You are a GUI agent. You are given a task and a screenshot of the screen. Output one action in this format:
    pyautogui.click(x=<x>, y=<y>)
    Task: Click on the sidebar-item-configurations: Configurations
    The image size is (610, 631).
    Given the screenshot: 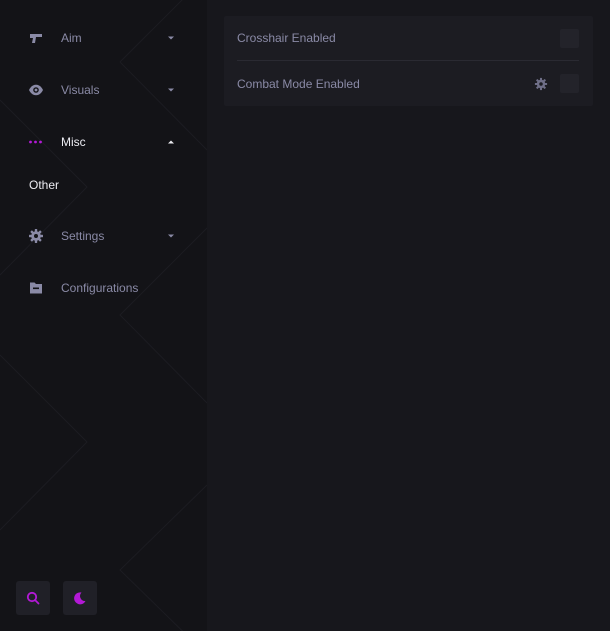 What is the action you would take?
    pyautogui.click(x=103, y=288)
    